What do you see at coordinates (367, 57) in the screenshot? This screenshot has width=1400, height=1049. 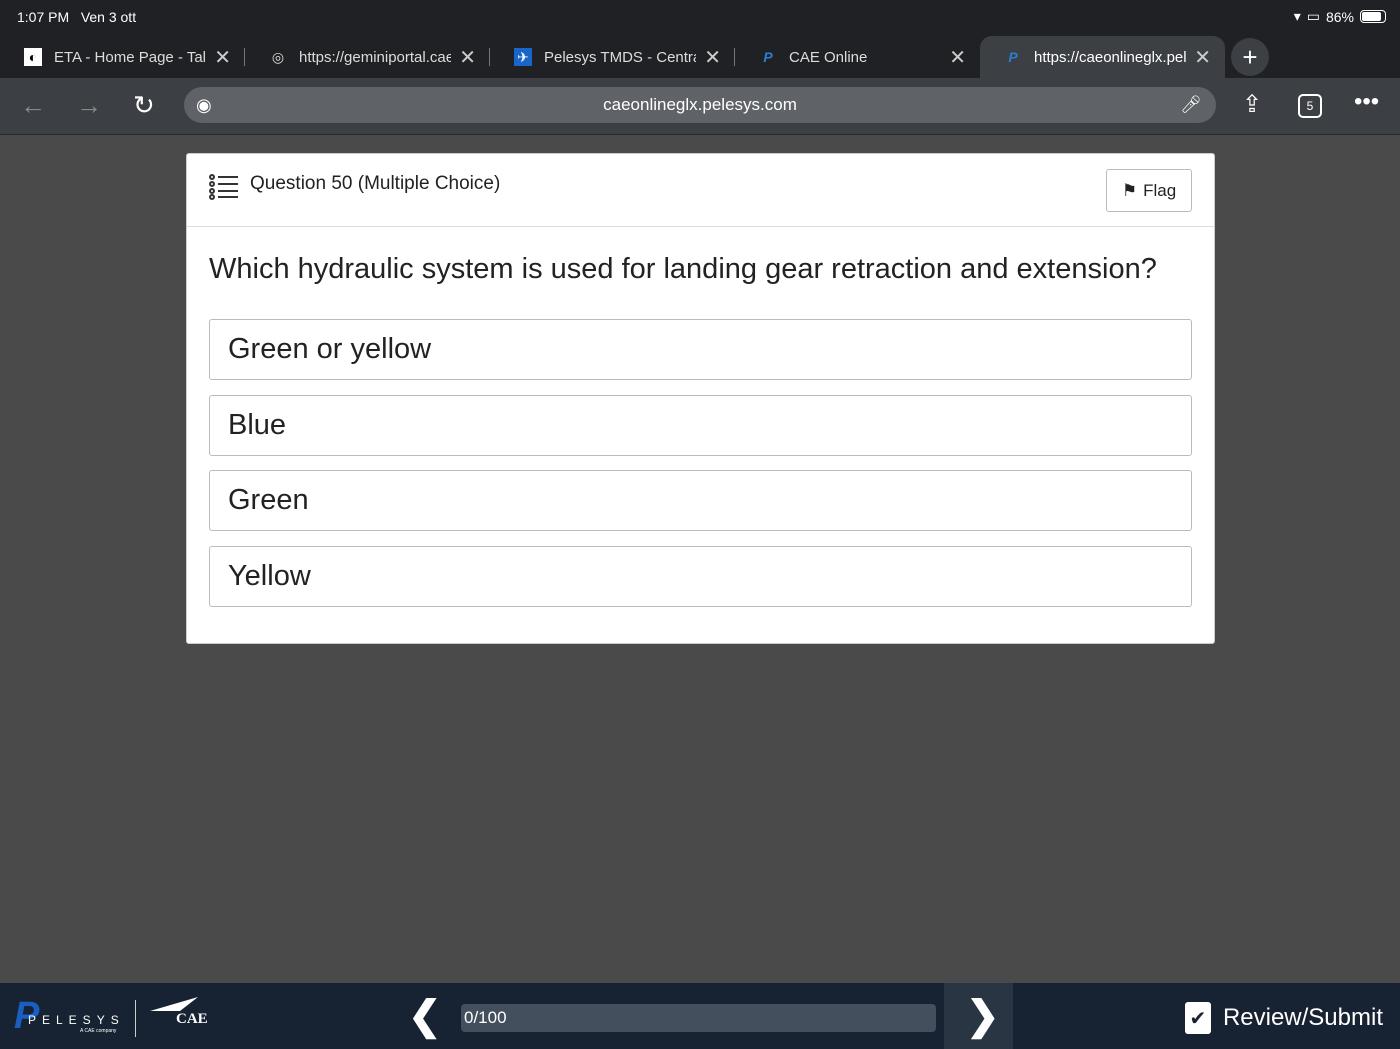 I see `tab-geminiportal: ◎ https://geminiportal.cae ✕` at bounding box center [367, 57].